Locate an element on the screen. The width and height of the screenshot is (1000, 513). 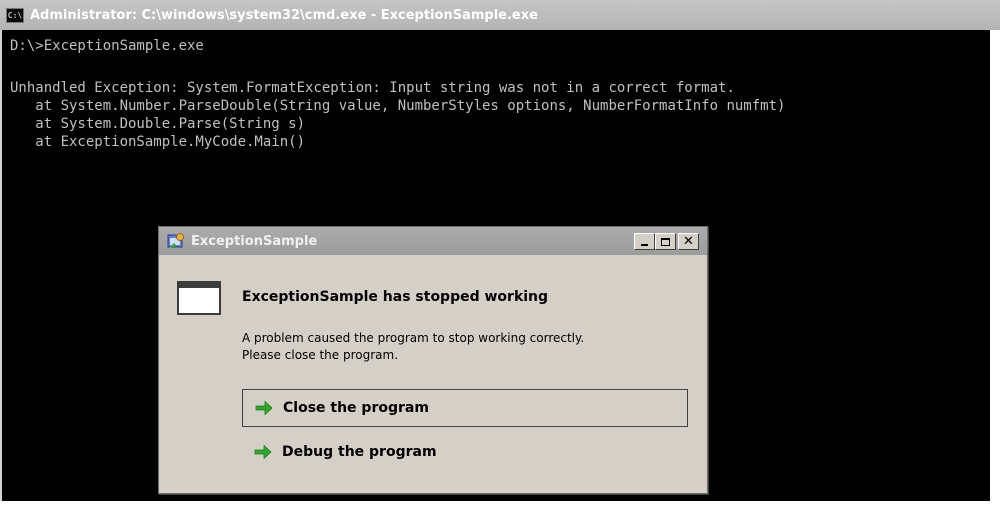
console-icon: C:\ is located at coordinates (15, 15).